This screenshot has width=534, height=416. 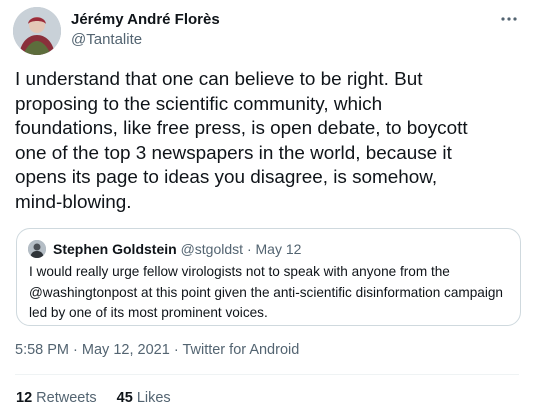 What do you see at coordinates (24, 398) in the screenshot?
I see `retweets-count: 12` at bounding box center [24, 398].